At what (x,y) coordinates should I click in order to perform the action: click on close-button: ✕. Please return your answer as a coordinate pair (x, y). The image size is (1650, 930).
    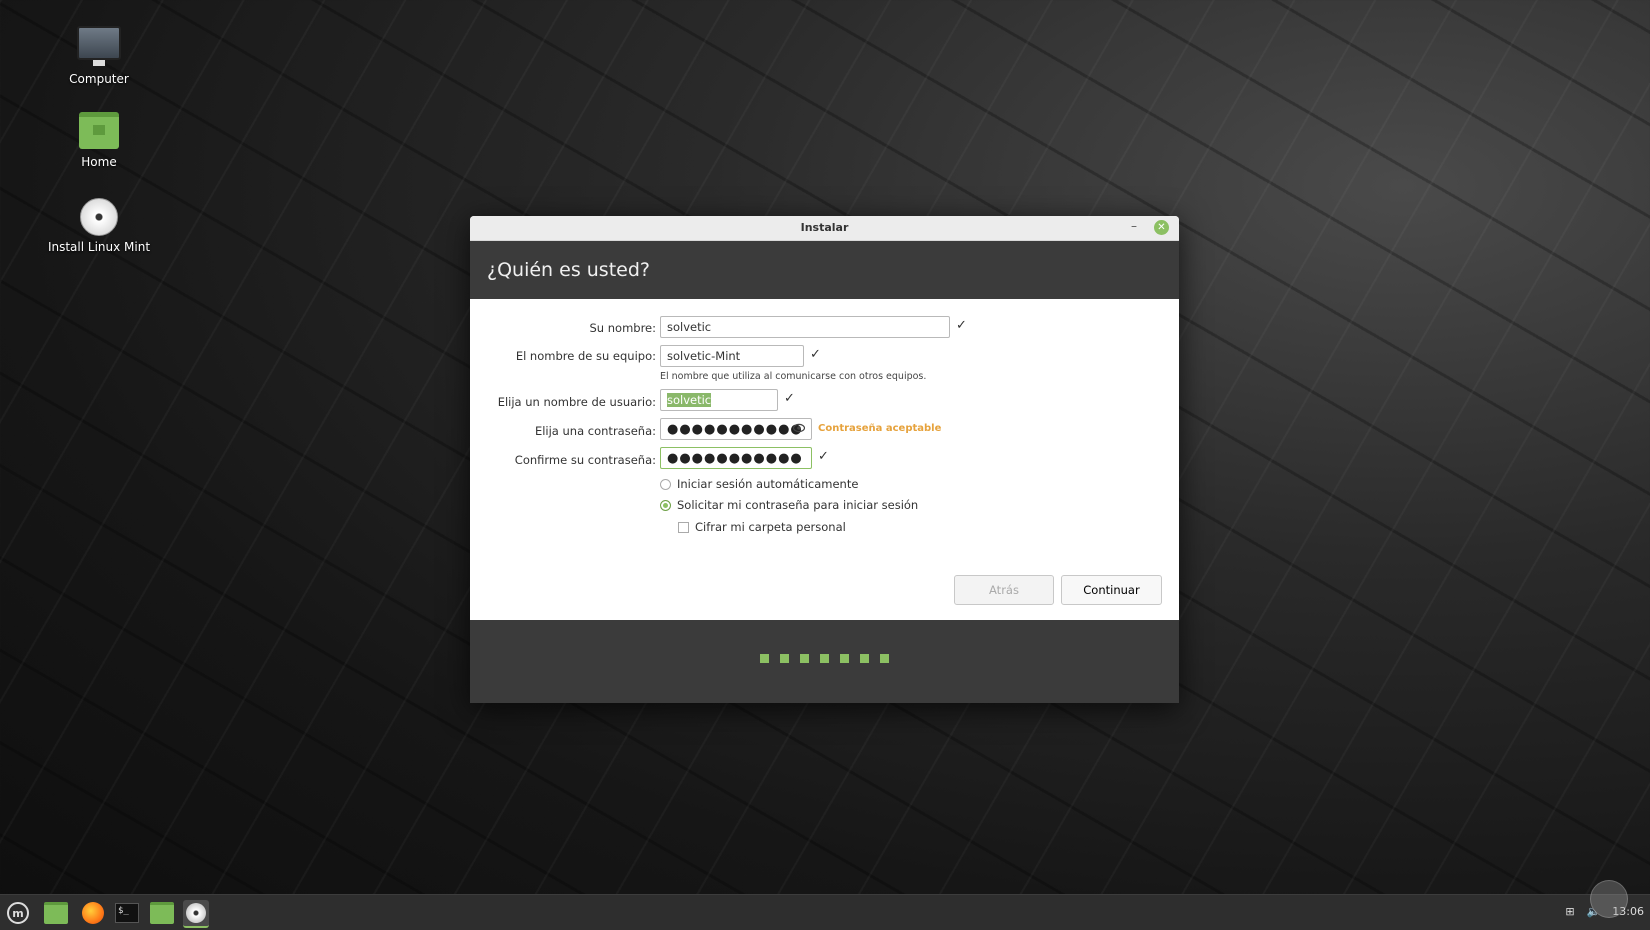
    Looking at the image, I should click on (1161, 227).